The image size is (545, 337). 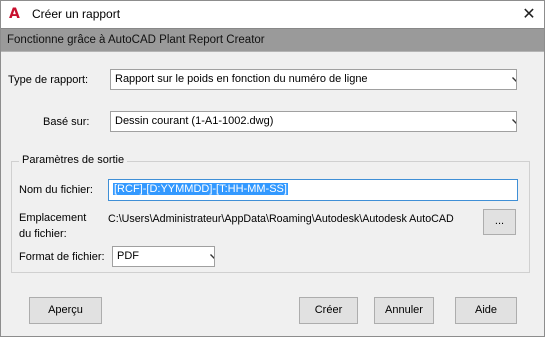 What do you see at coordinates (76, 14) in the screenshot?
I see `window-title: Créer un rapport` at bounding box center [76, 14].